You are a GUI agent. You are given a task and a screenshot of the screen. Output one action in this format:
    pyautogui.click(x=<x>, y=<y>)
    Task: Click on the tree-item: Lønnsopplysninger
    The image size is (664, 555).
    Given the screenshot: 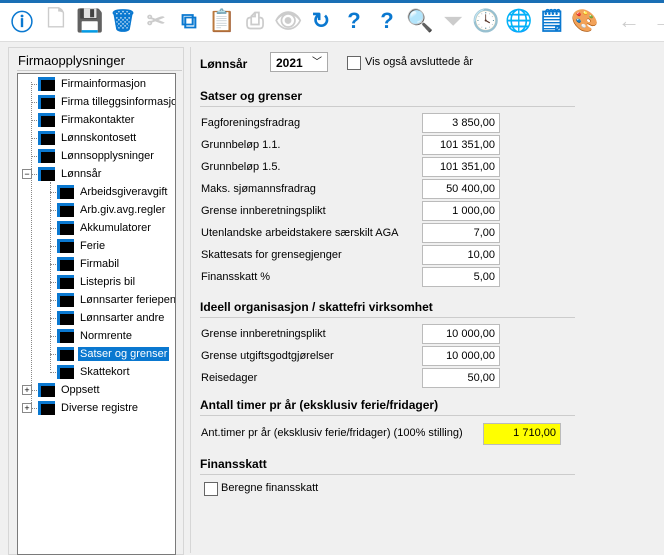 What is the action you would take?
    pyautogui.click(x=97, y=156)
    